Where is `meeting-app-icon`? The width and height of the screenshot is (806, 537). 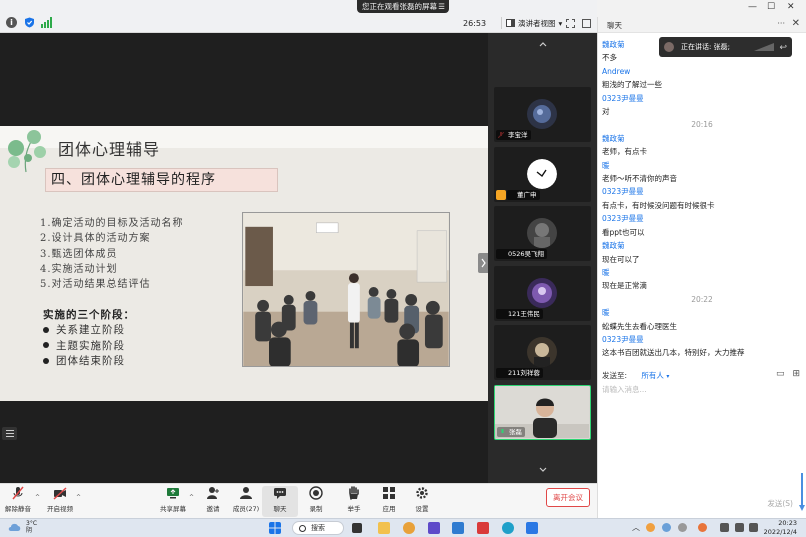
meeting-app-icon is located at coordinates (434, 528).